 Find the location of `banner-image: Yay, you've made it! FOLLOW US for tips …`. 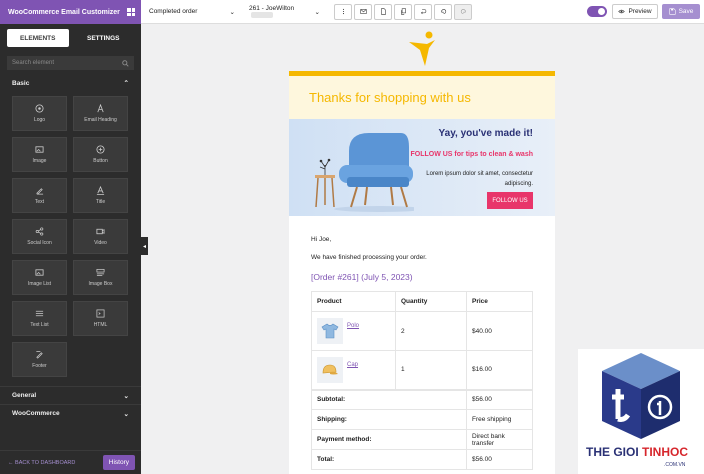

banner-image: Yay, you've made it! FOLLOW US for tips … is located at coordinates (422, 167).